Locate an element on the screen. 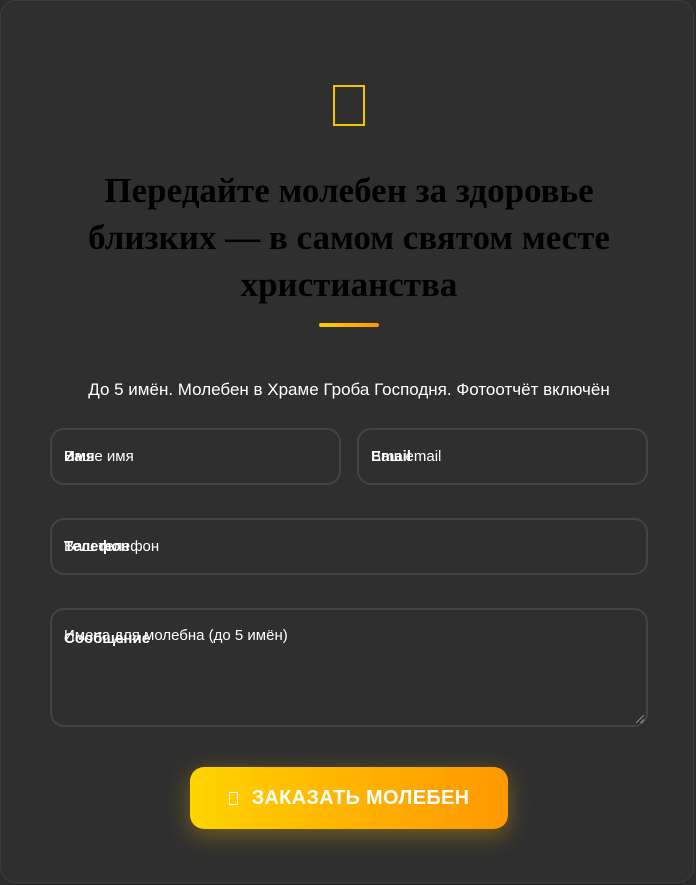 Image resolution: width=696 pixels, height=885 pixels. resize-handle-icon is located at coordinates (640, 719).